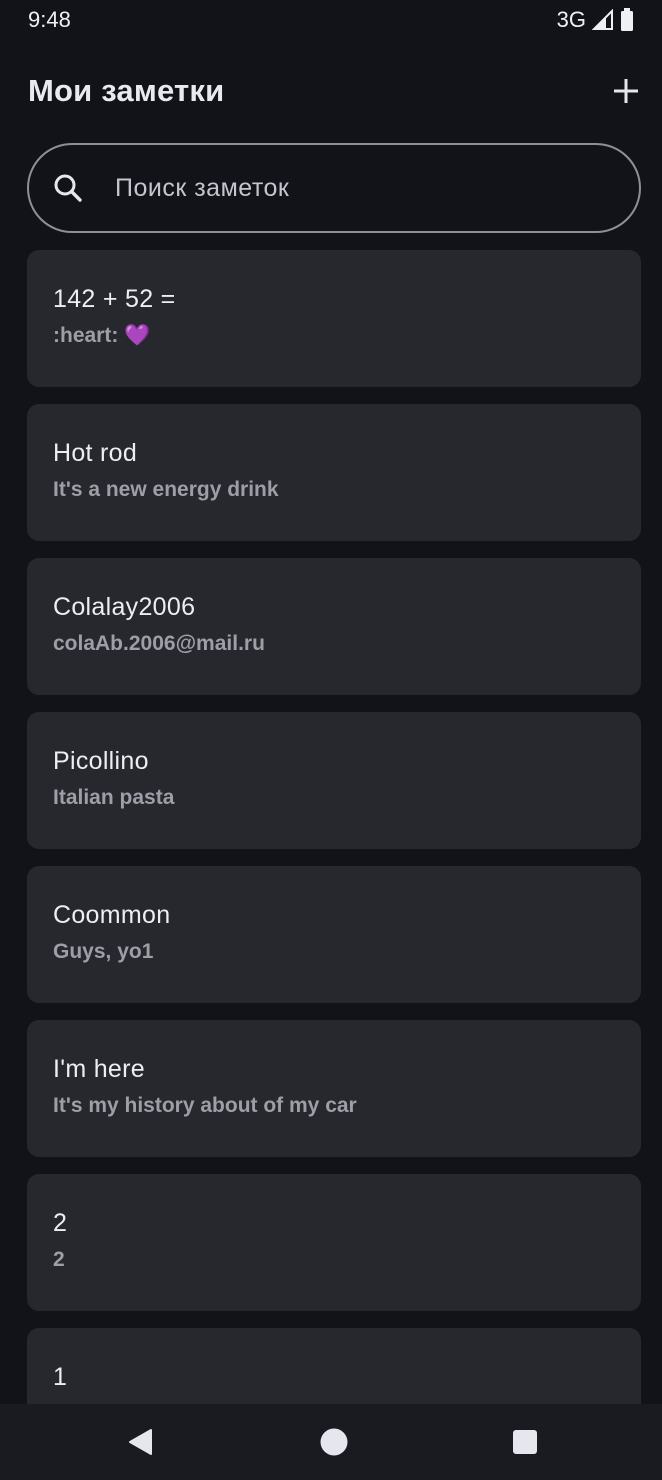 The image size is (662, 1480). I want to click on note-card: 1, so click(334, 1366).